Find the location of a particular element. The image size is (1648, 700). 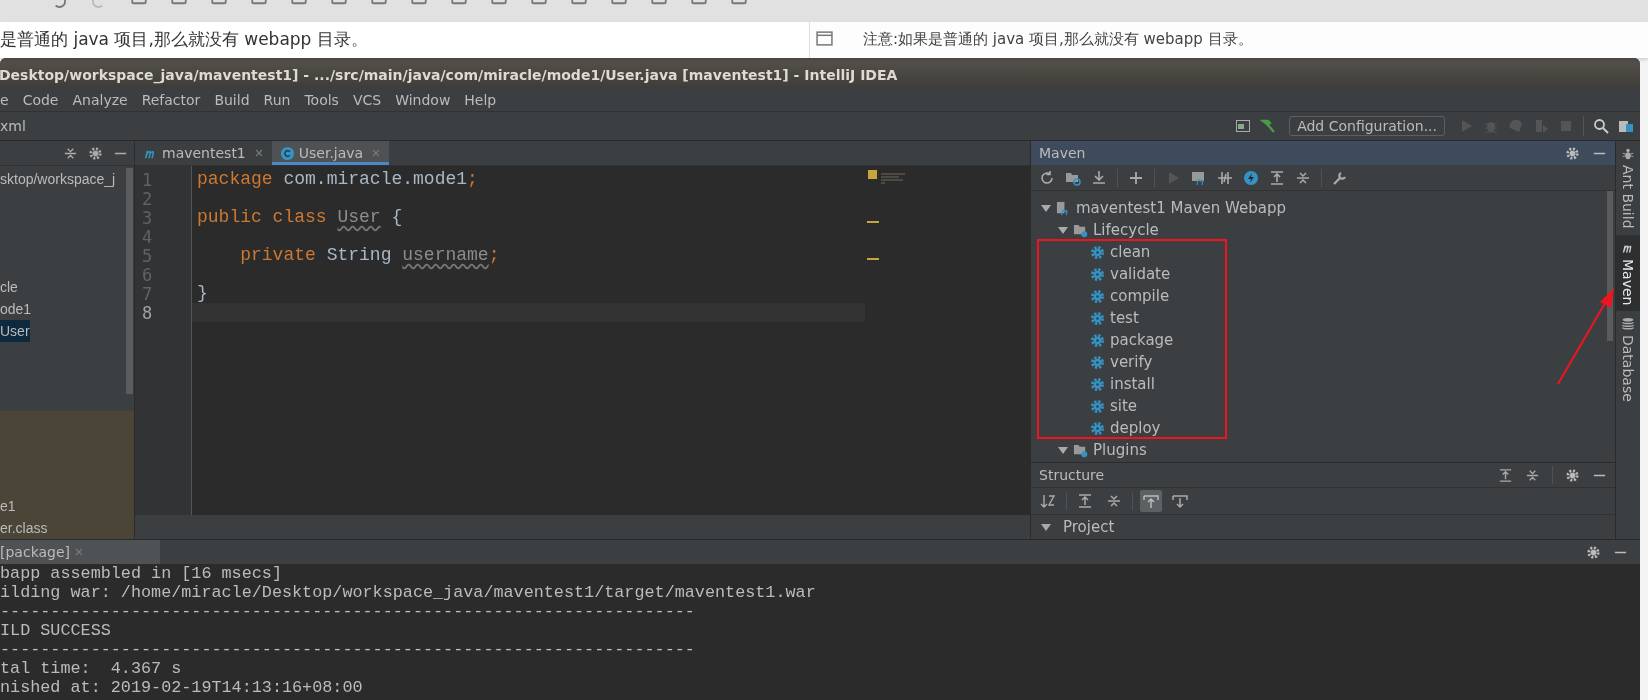

console-line: nished at: 2019-02-19T14:13:16+08:00 is located at coordinates (182, 687).